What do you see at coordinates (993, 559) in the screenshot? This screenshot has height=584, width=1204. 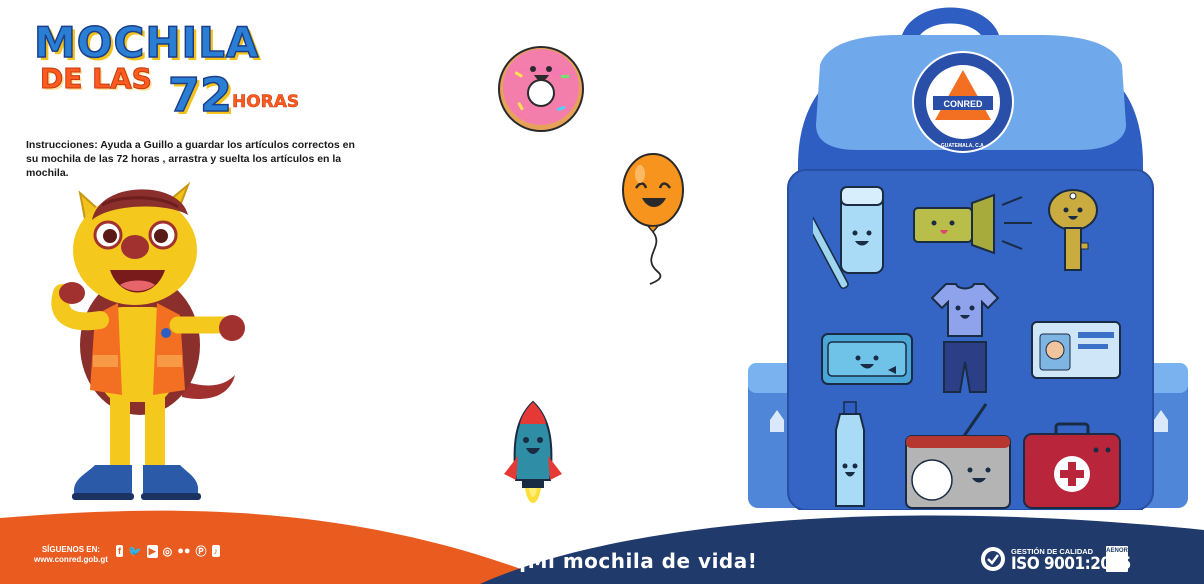 I see `iso-logo-icon` at bounding box center [993, 559].